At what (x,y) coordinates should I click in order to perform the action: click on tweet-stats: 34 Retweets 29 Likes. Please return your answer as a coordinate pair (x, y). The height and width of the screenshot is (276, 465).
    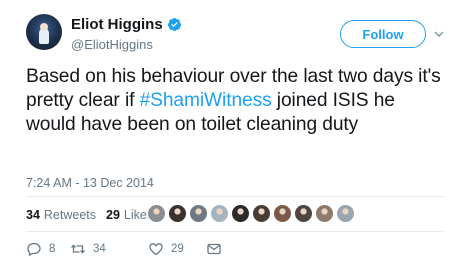
    Looking at the image, I should click on (94, 215).